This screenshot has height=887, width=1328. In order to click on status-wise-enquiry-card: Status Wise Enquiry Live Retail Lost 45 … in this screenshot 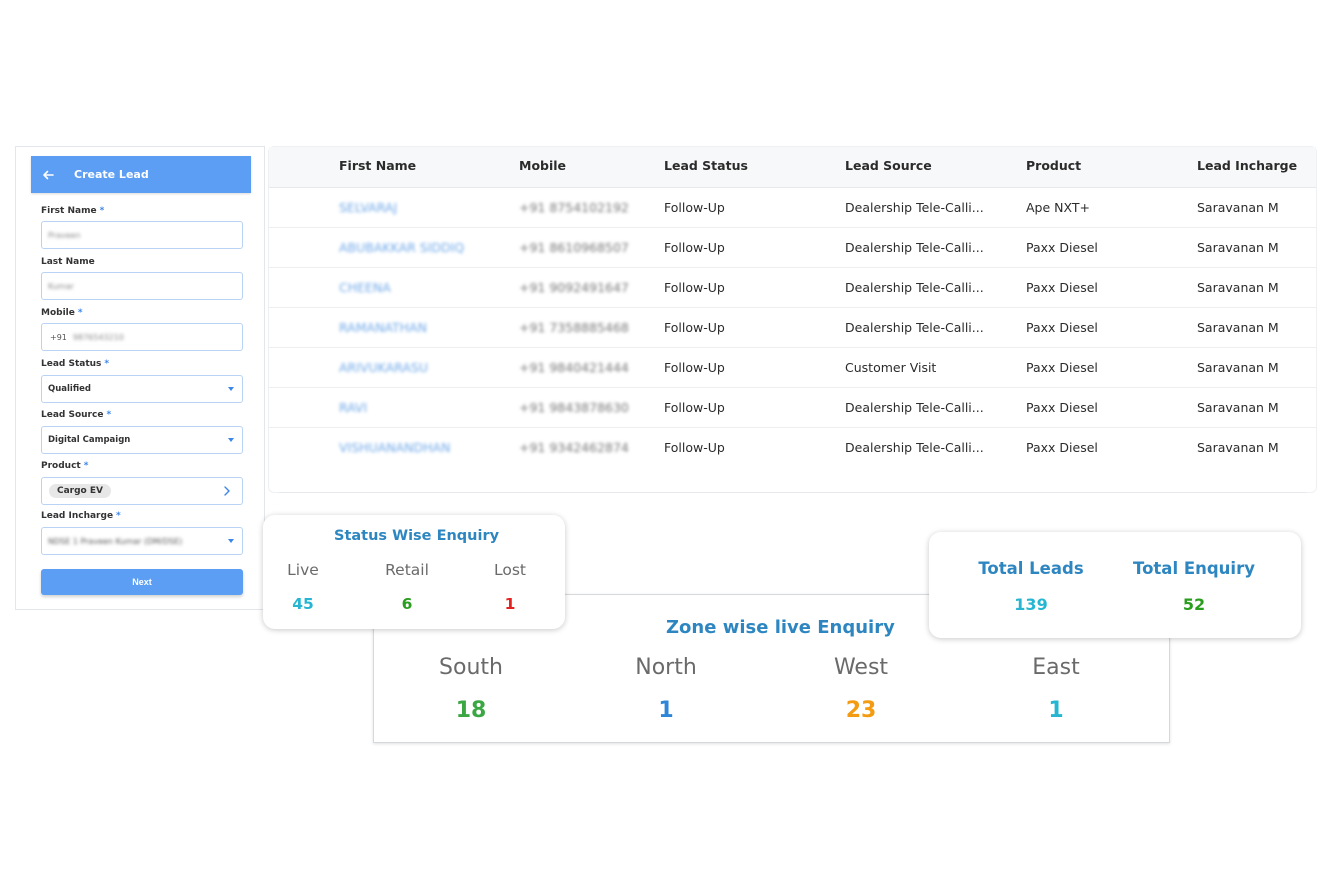, I will do `click(414, 572)`.